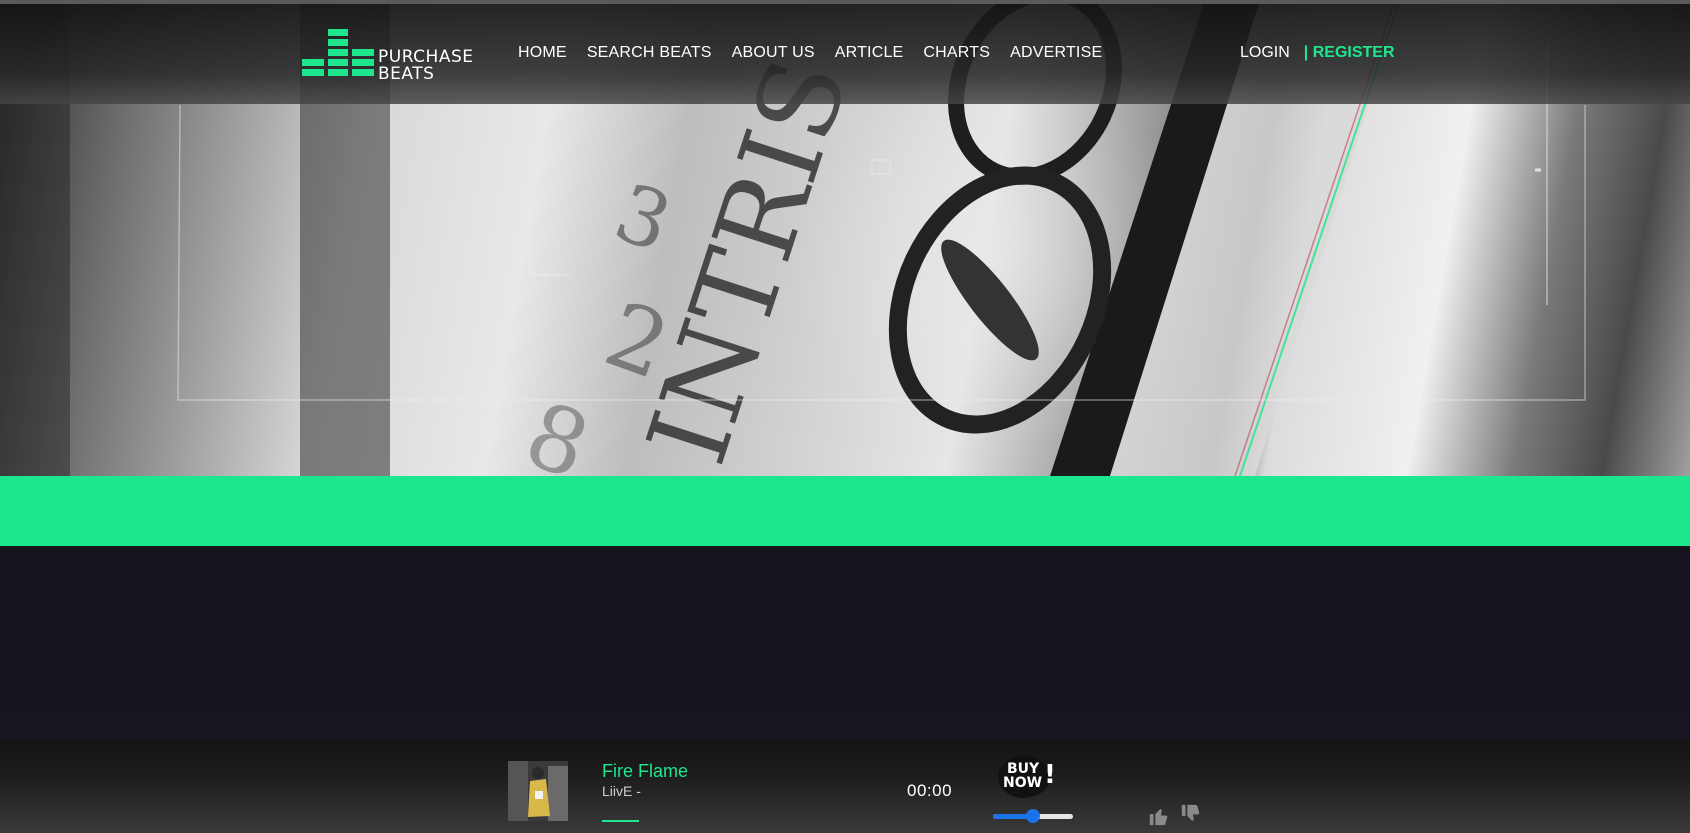 This screenshot has height=833, width=1690. What do you see at coordinates (1191, 814) in the screenshot?
I see `thumbs-down-icon` at bounding box center [1191, 814].